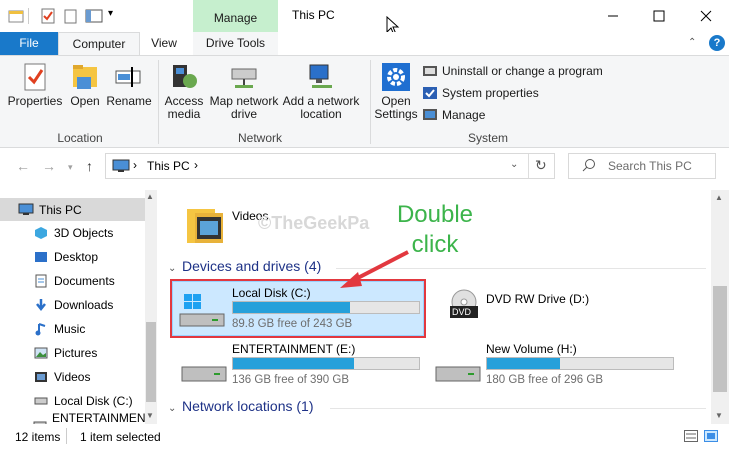 The width and height of the screenshot is (729, 449). Describe the element at coordinates (717, 43) in the screenshot. I see `help-icon: ?` at that location.